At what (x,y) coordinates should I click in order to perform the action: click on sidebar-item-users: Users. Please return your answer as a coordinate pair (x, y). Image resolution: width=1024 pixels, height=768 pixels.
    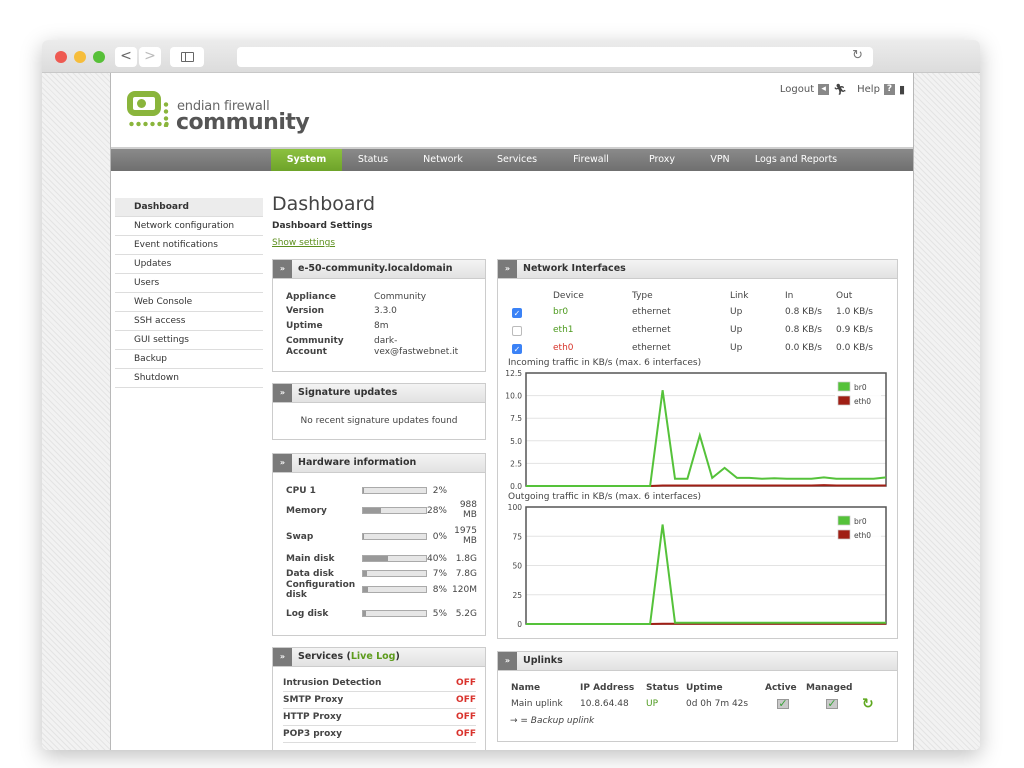
    Looking at the image, I should click on (189, 283).